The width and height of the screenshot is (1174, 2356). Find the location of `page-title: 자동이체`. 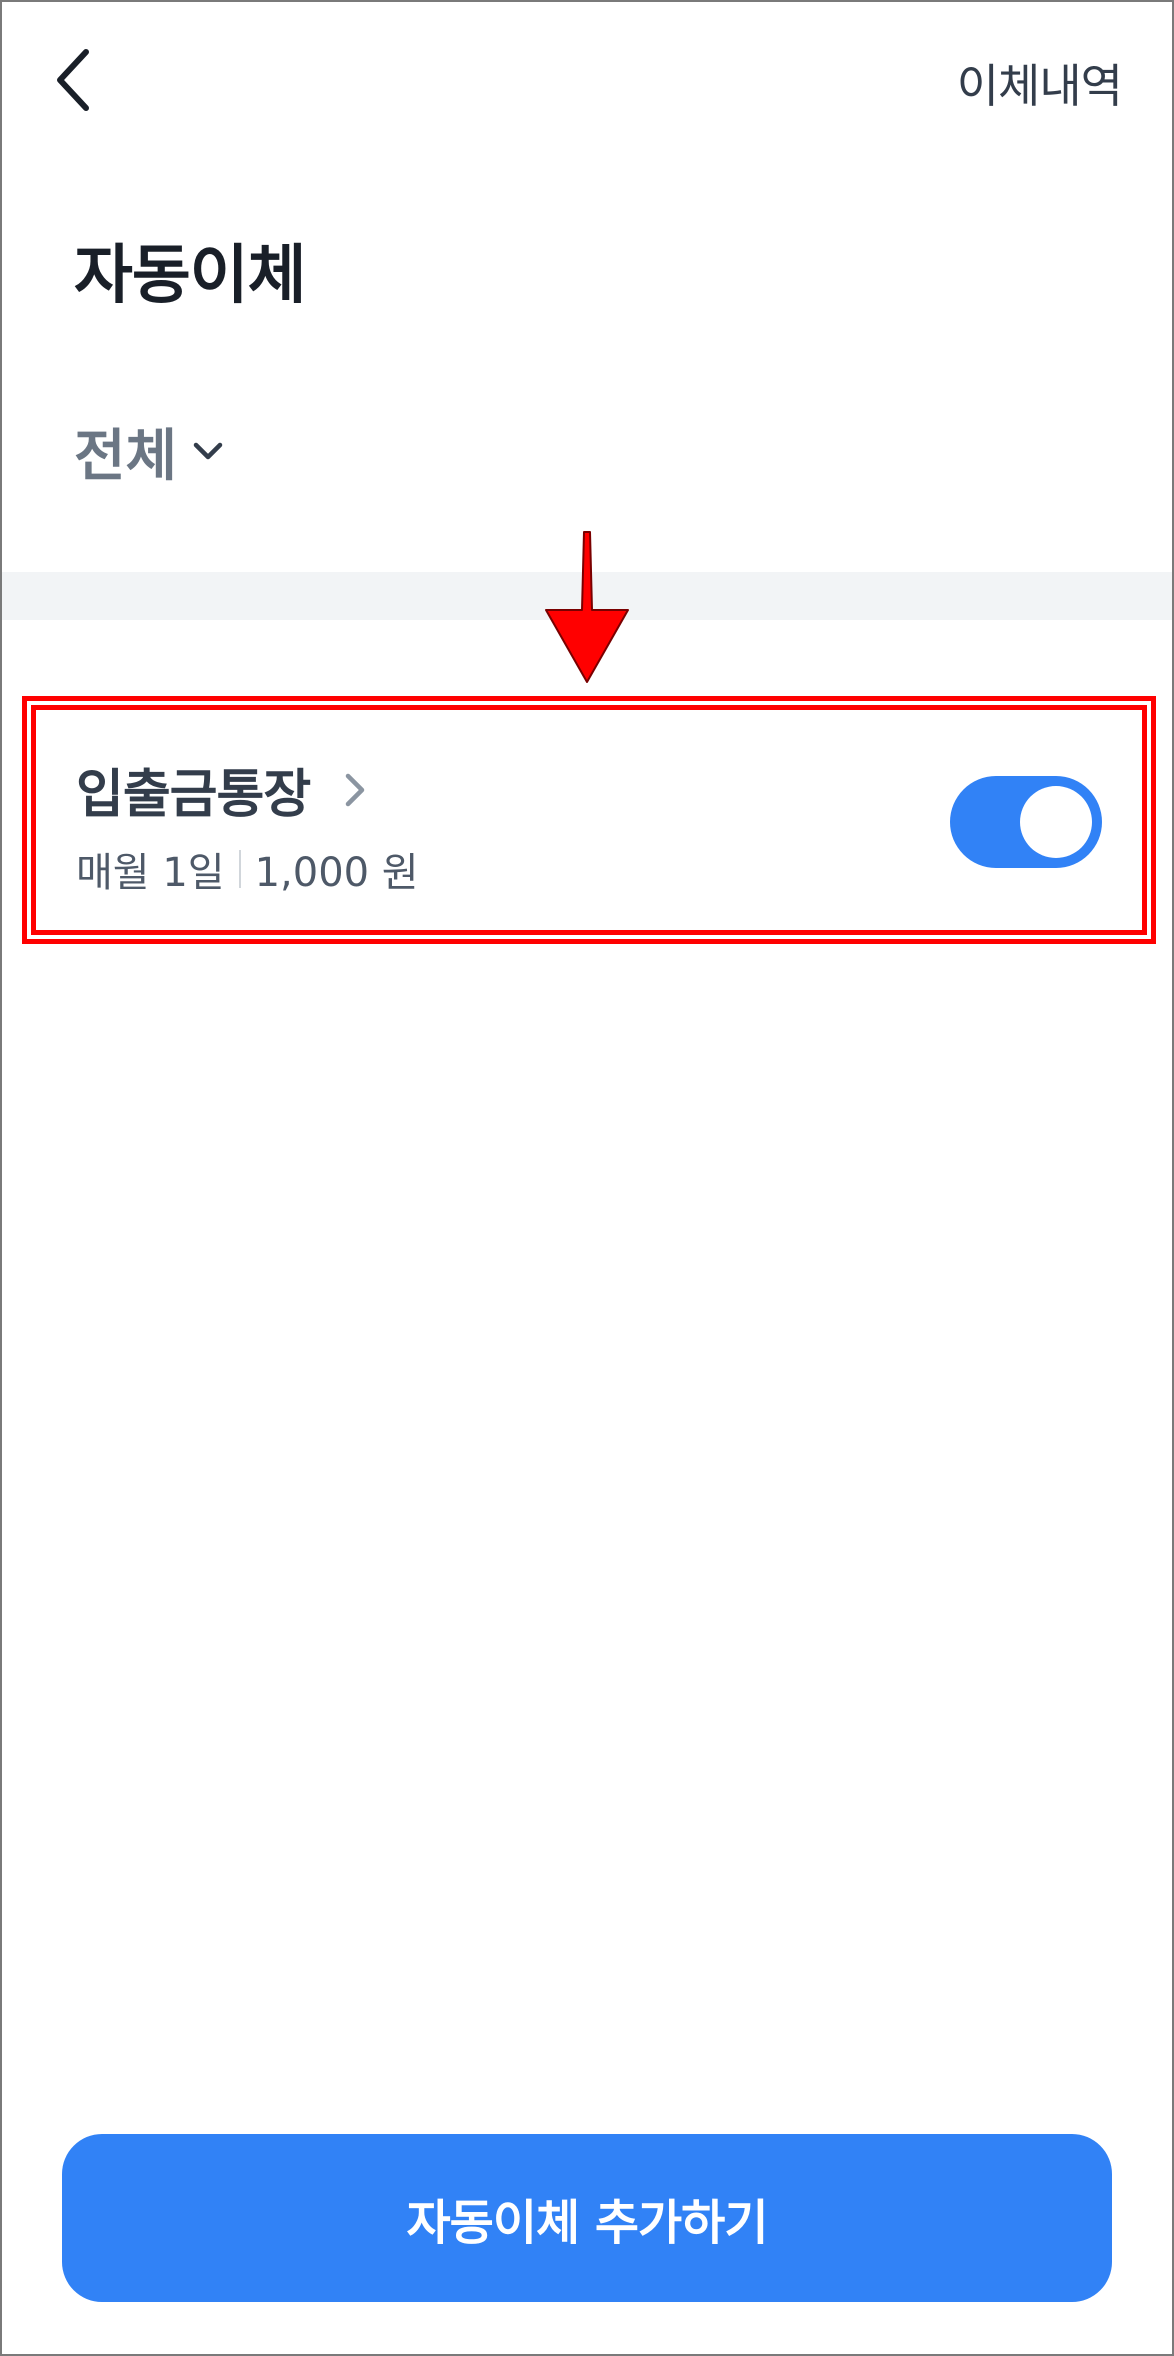

page-title: 자동이체 is located at coordinates (190, 276).